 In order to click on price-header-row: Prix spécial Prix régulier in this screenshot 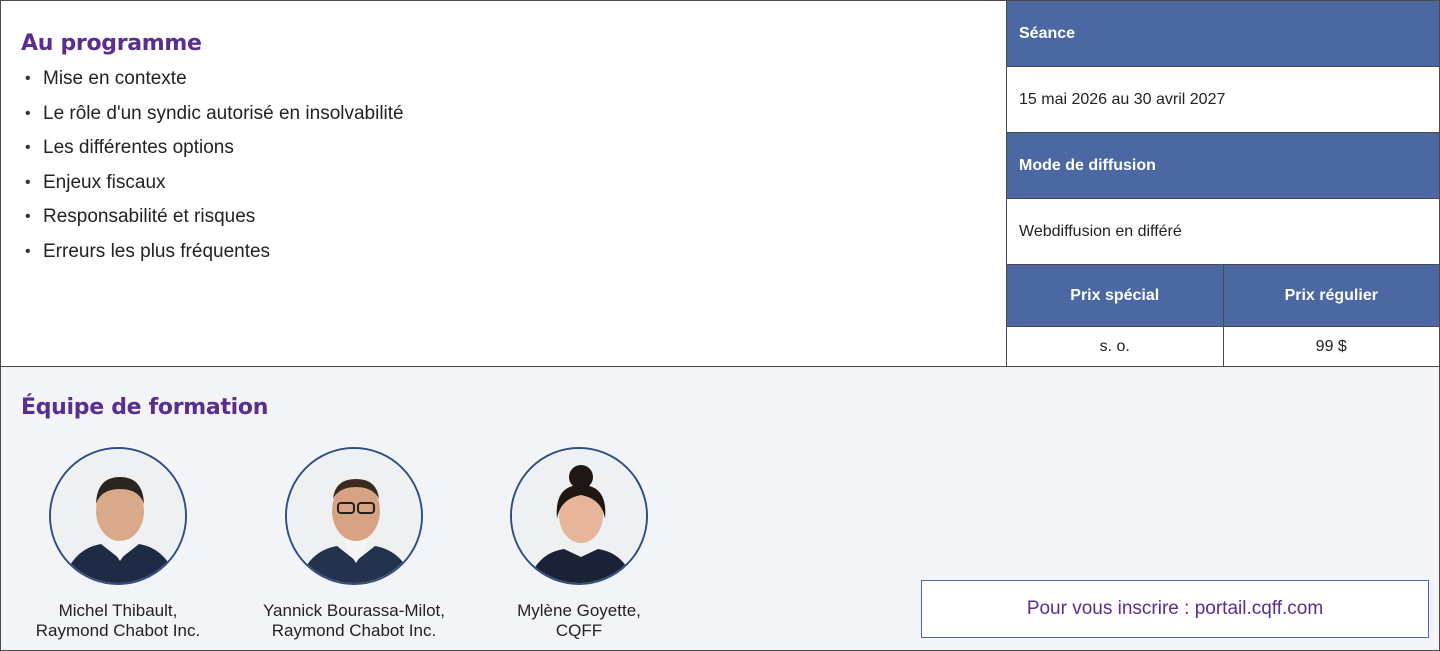, I will do `click(1223, 296)`.